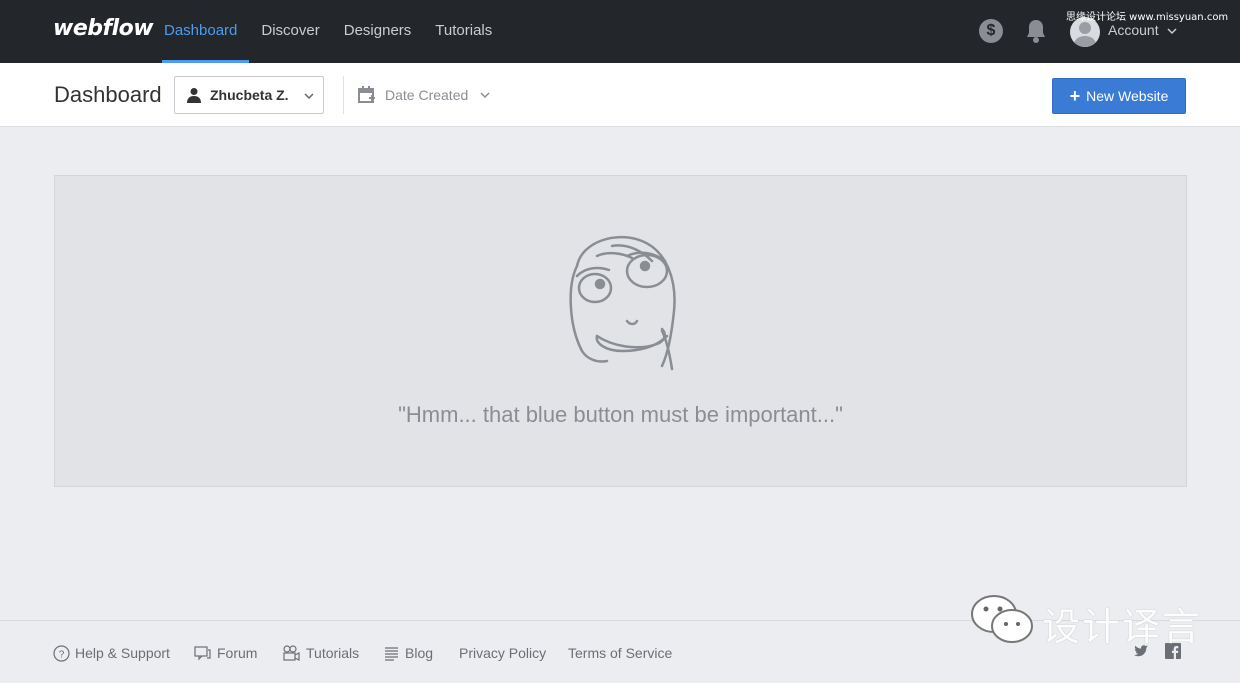 The width and height of the screenshot is (1240, 683). I want to click on footer-link-forum: Forum, so click(225, 653).